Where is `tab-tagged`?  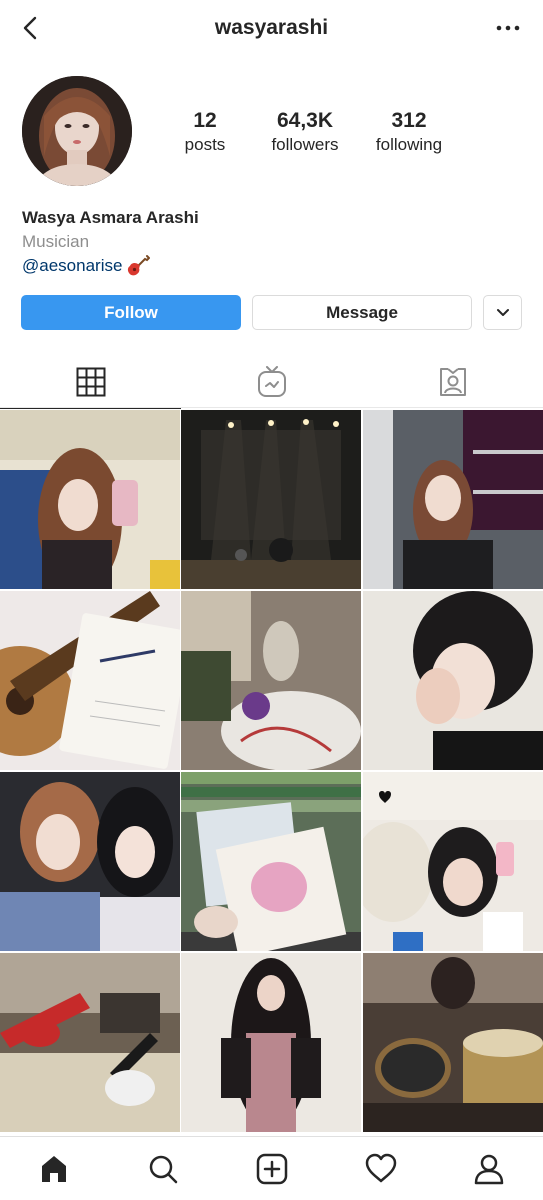 tab-tagged is located at coordinates (452, 382).